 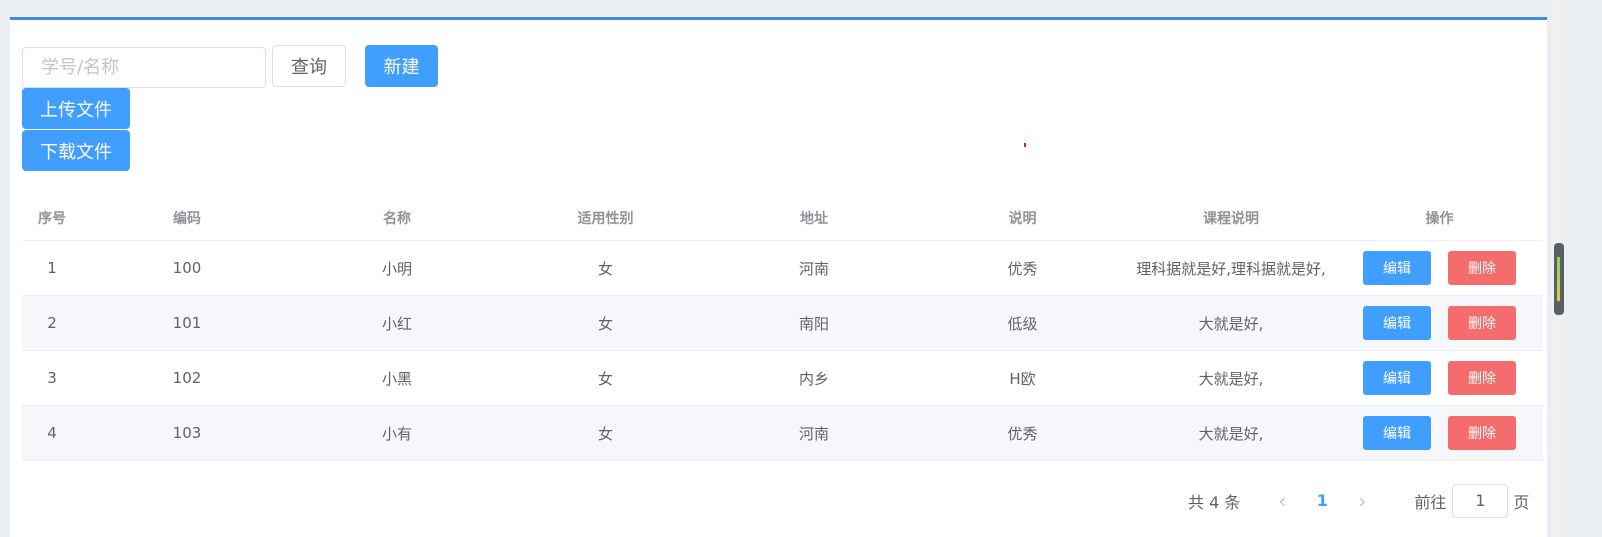 I want to click on cell-index: 3, so click(x=52, y=378).